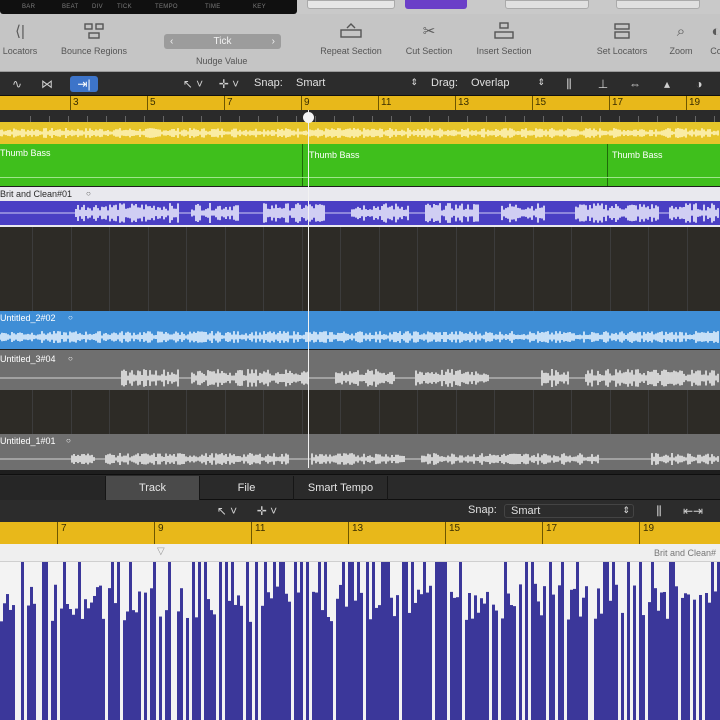 The width and height of the screenshot is (720, 720). I want to click on editor-snap-select: Smart ⇕, so click(569, 511).